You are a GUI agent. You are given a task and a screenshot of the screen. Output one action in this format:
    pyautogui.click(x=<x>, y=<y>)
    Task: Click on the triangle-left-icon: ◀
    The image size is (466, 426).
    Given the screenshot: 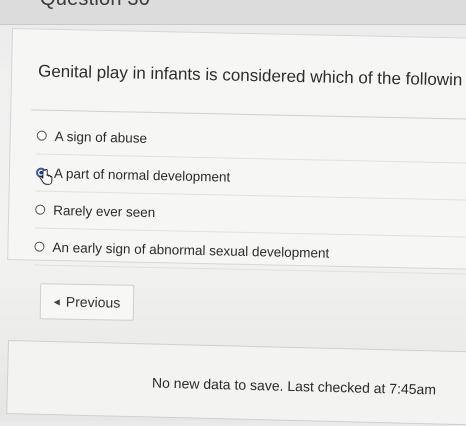 What is the action you would take?
    pyautogui.click(x=56, y=301)
    